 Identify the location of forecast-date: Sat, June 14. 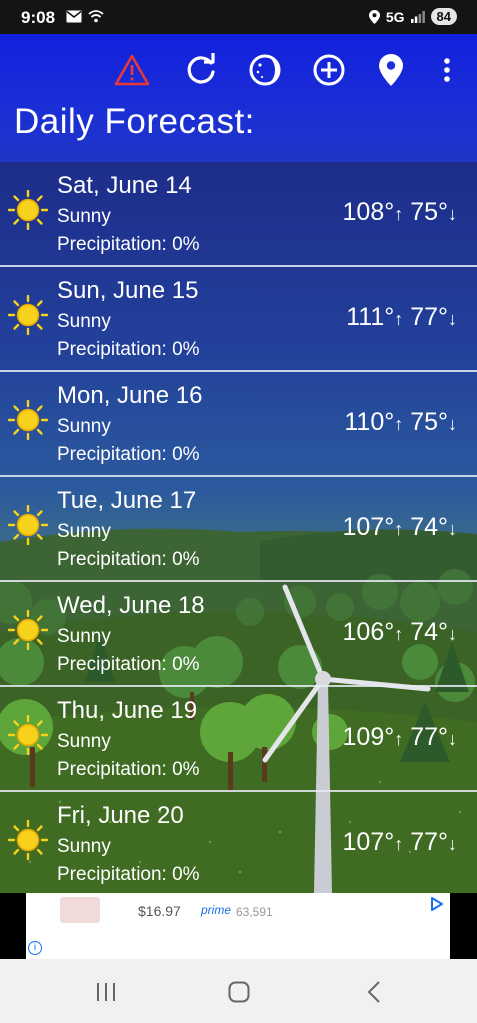
(124, 185).